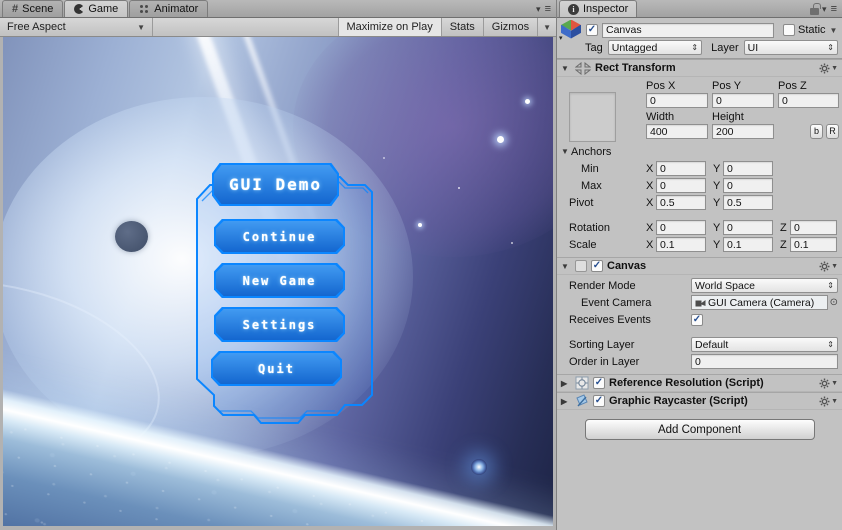 The width and height of the screenshot is (842, 530). I want to click on axis-z-label: Z, so click(783, 227).